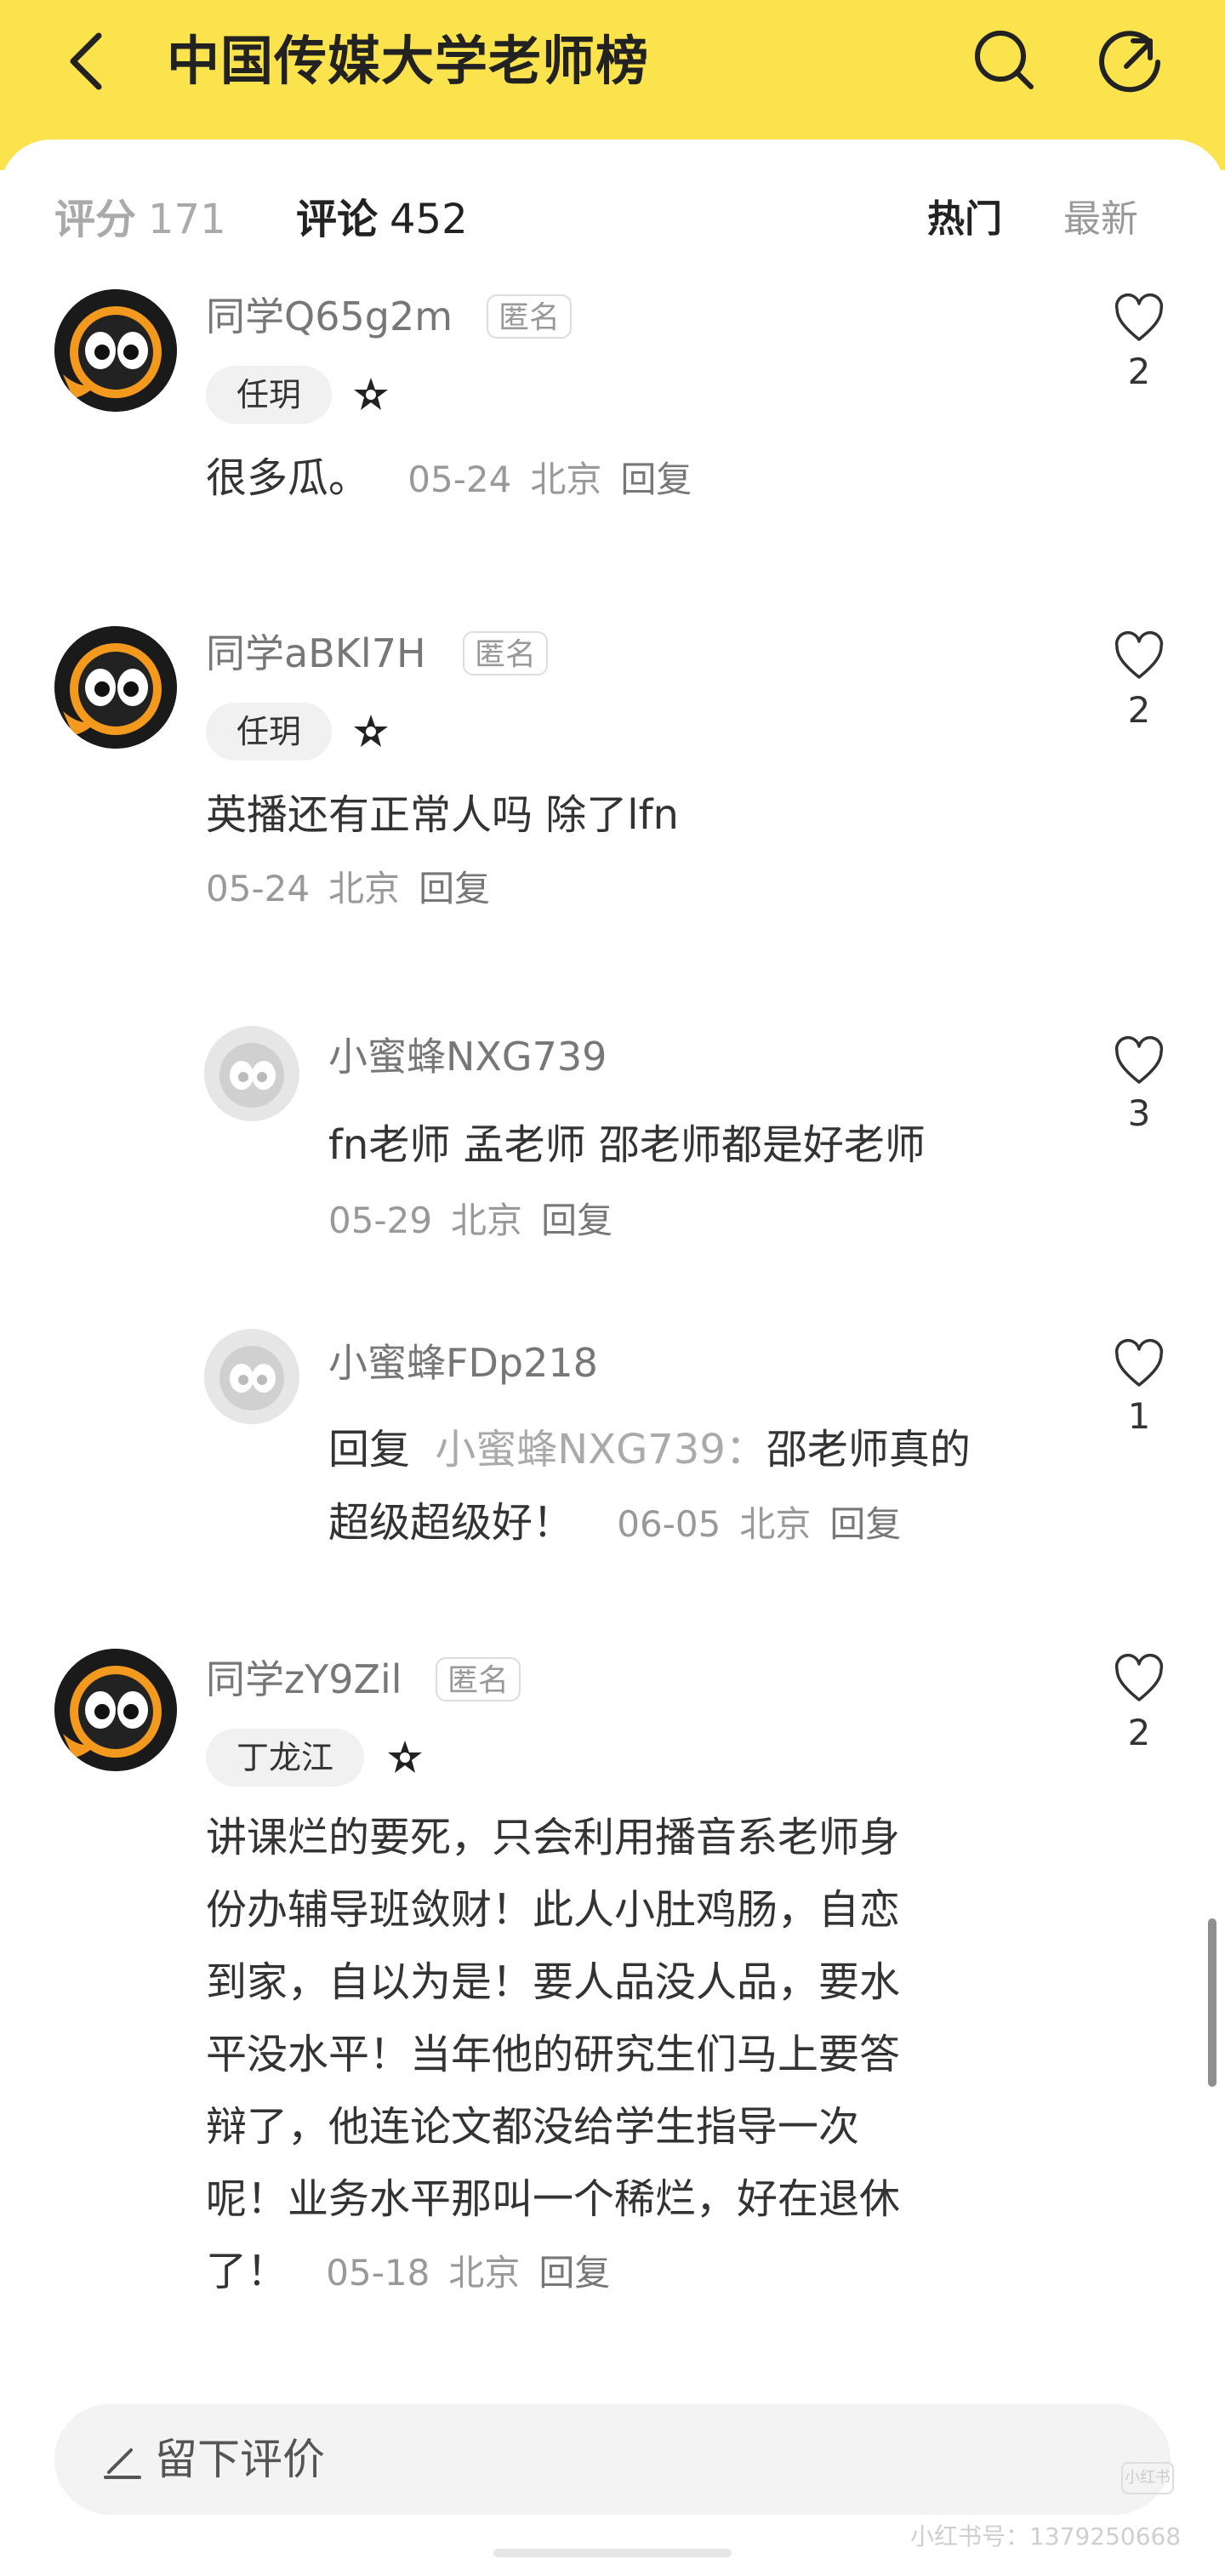 Image resolution: width=1225 pixels, height=2576 pixels. What do you see at coordinates (240, 2459) in the screenshot?
I see `input-placeholder: 留下评价` at bounding box center [240, 2459].